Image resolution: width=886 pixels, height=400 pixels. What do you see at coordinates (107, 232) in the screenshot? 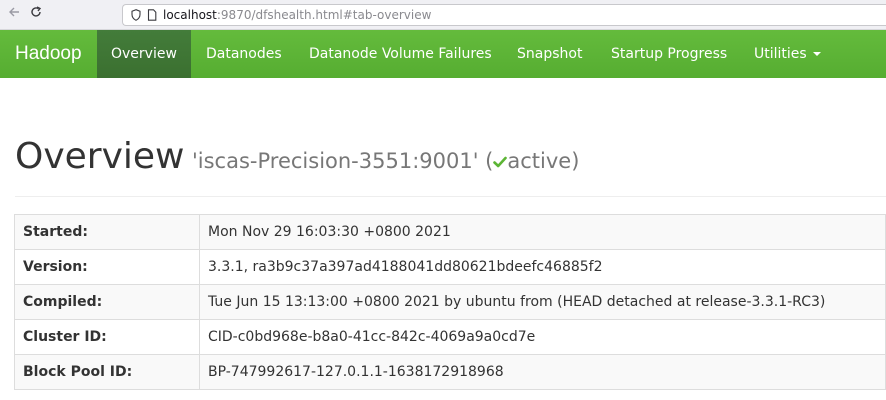
I see `row-label: Started:` at bounding box center [107, 232].